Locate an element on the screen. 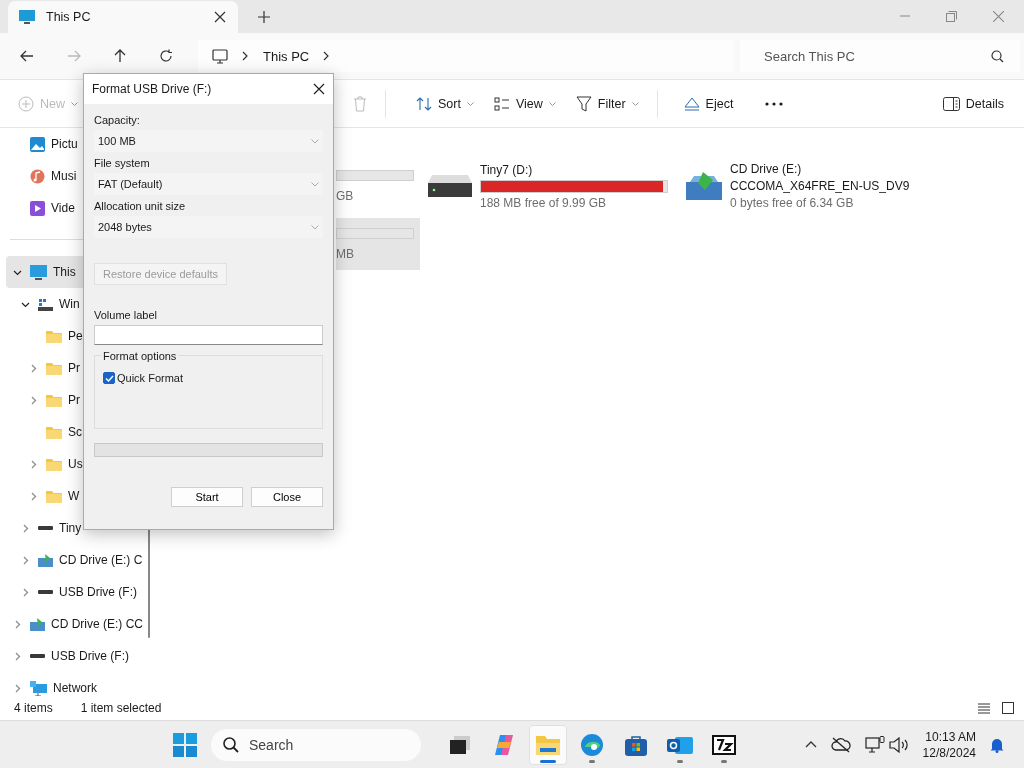 Image resolution: width=1024 pixels, height=768 pixels. close-button: Close is located at coordinates (287, 497).